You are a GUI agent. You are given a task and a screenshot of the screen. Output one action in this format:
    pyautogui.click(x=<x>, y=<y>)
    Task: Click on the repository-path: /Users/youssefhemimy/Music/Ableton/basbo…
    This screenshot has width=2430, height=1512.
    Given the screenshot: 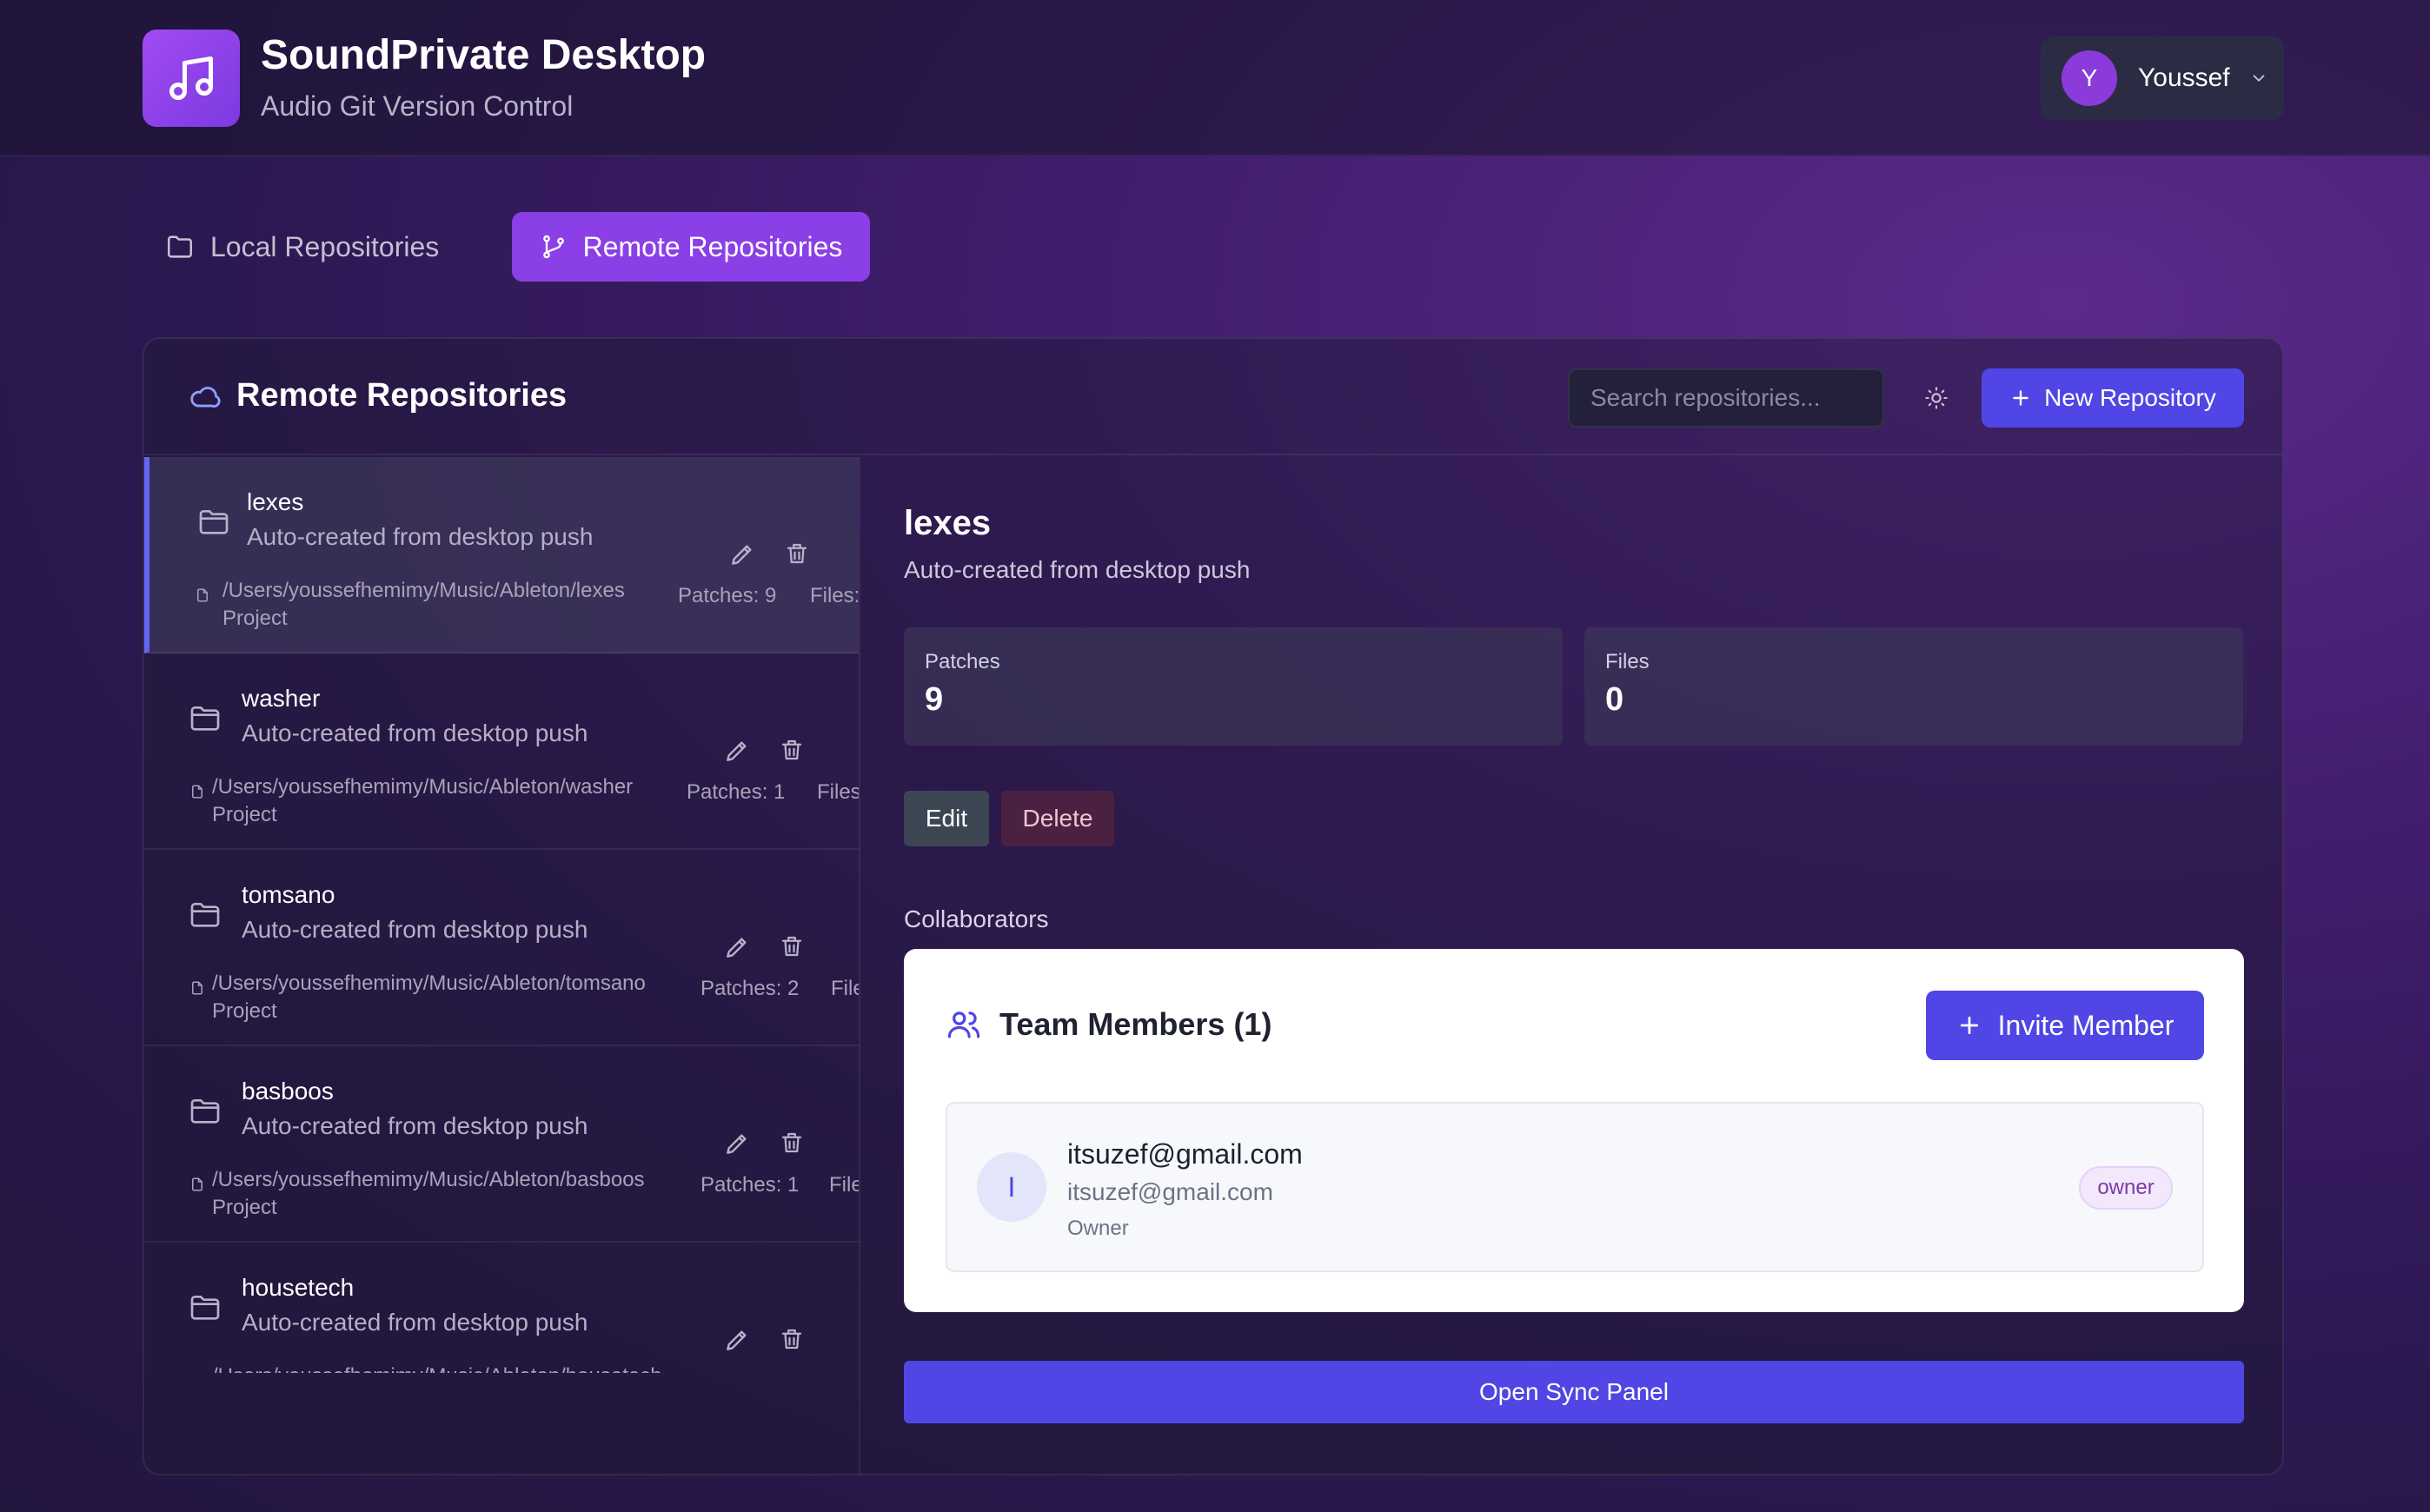 What is the action you would take?
    pyautogui.click(x=428, y=1193)
    